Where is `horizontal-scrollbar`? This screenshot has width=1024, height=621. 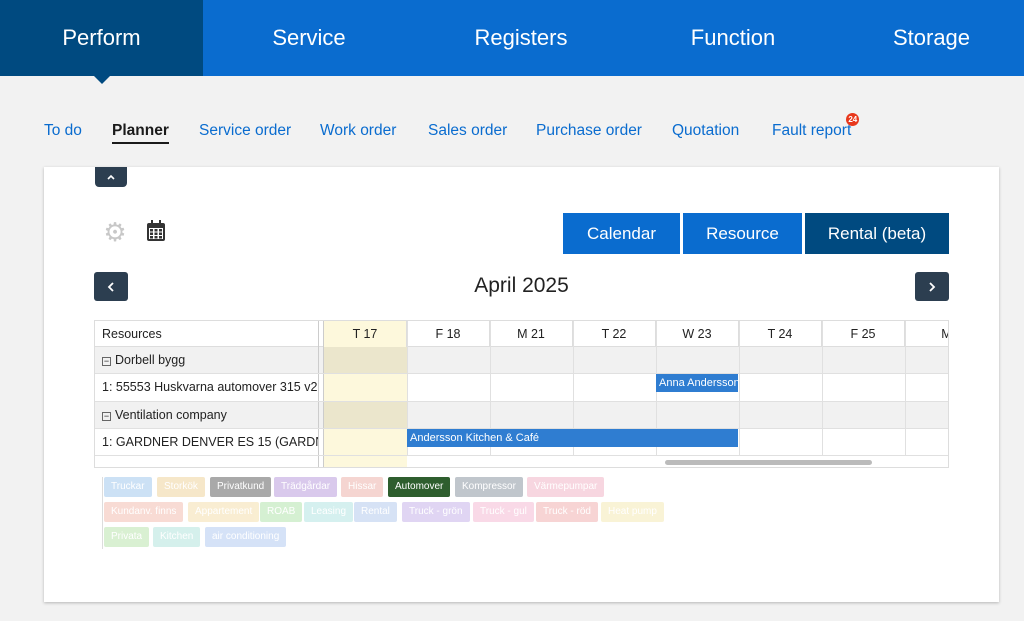 horizontal-scrollbar is located at coordinates (768, 462).